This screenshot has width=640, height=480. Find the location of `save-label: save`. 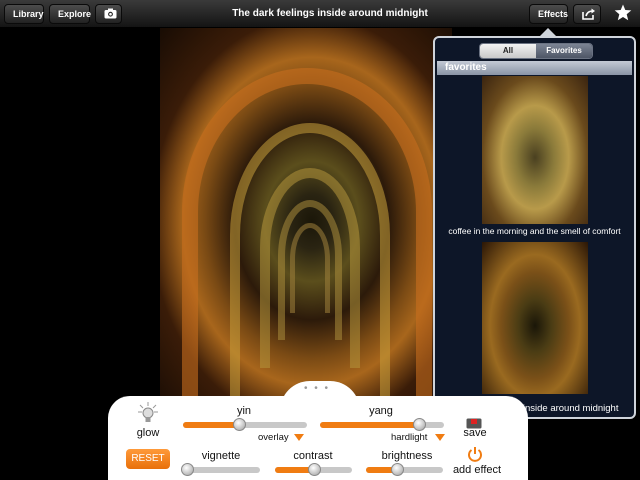

save-label: save is located at coordinates (475, 433).